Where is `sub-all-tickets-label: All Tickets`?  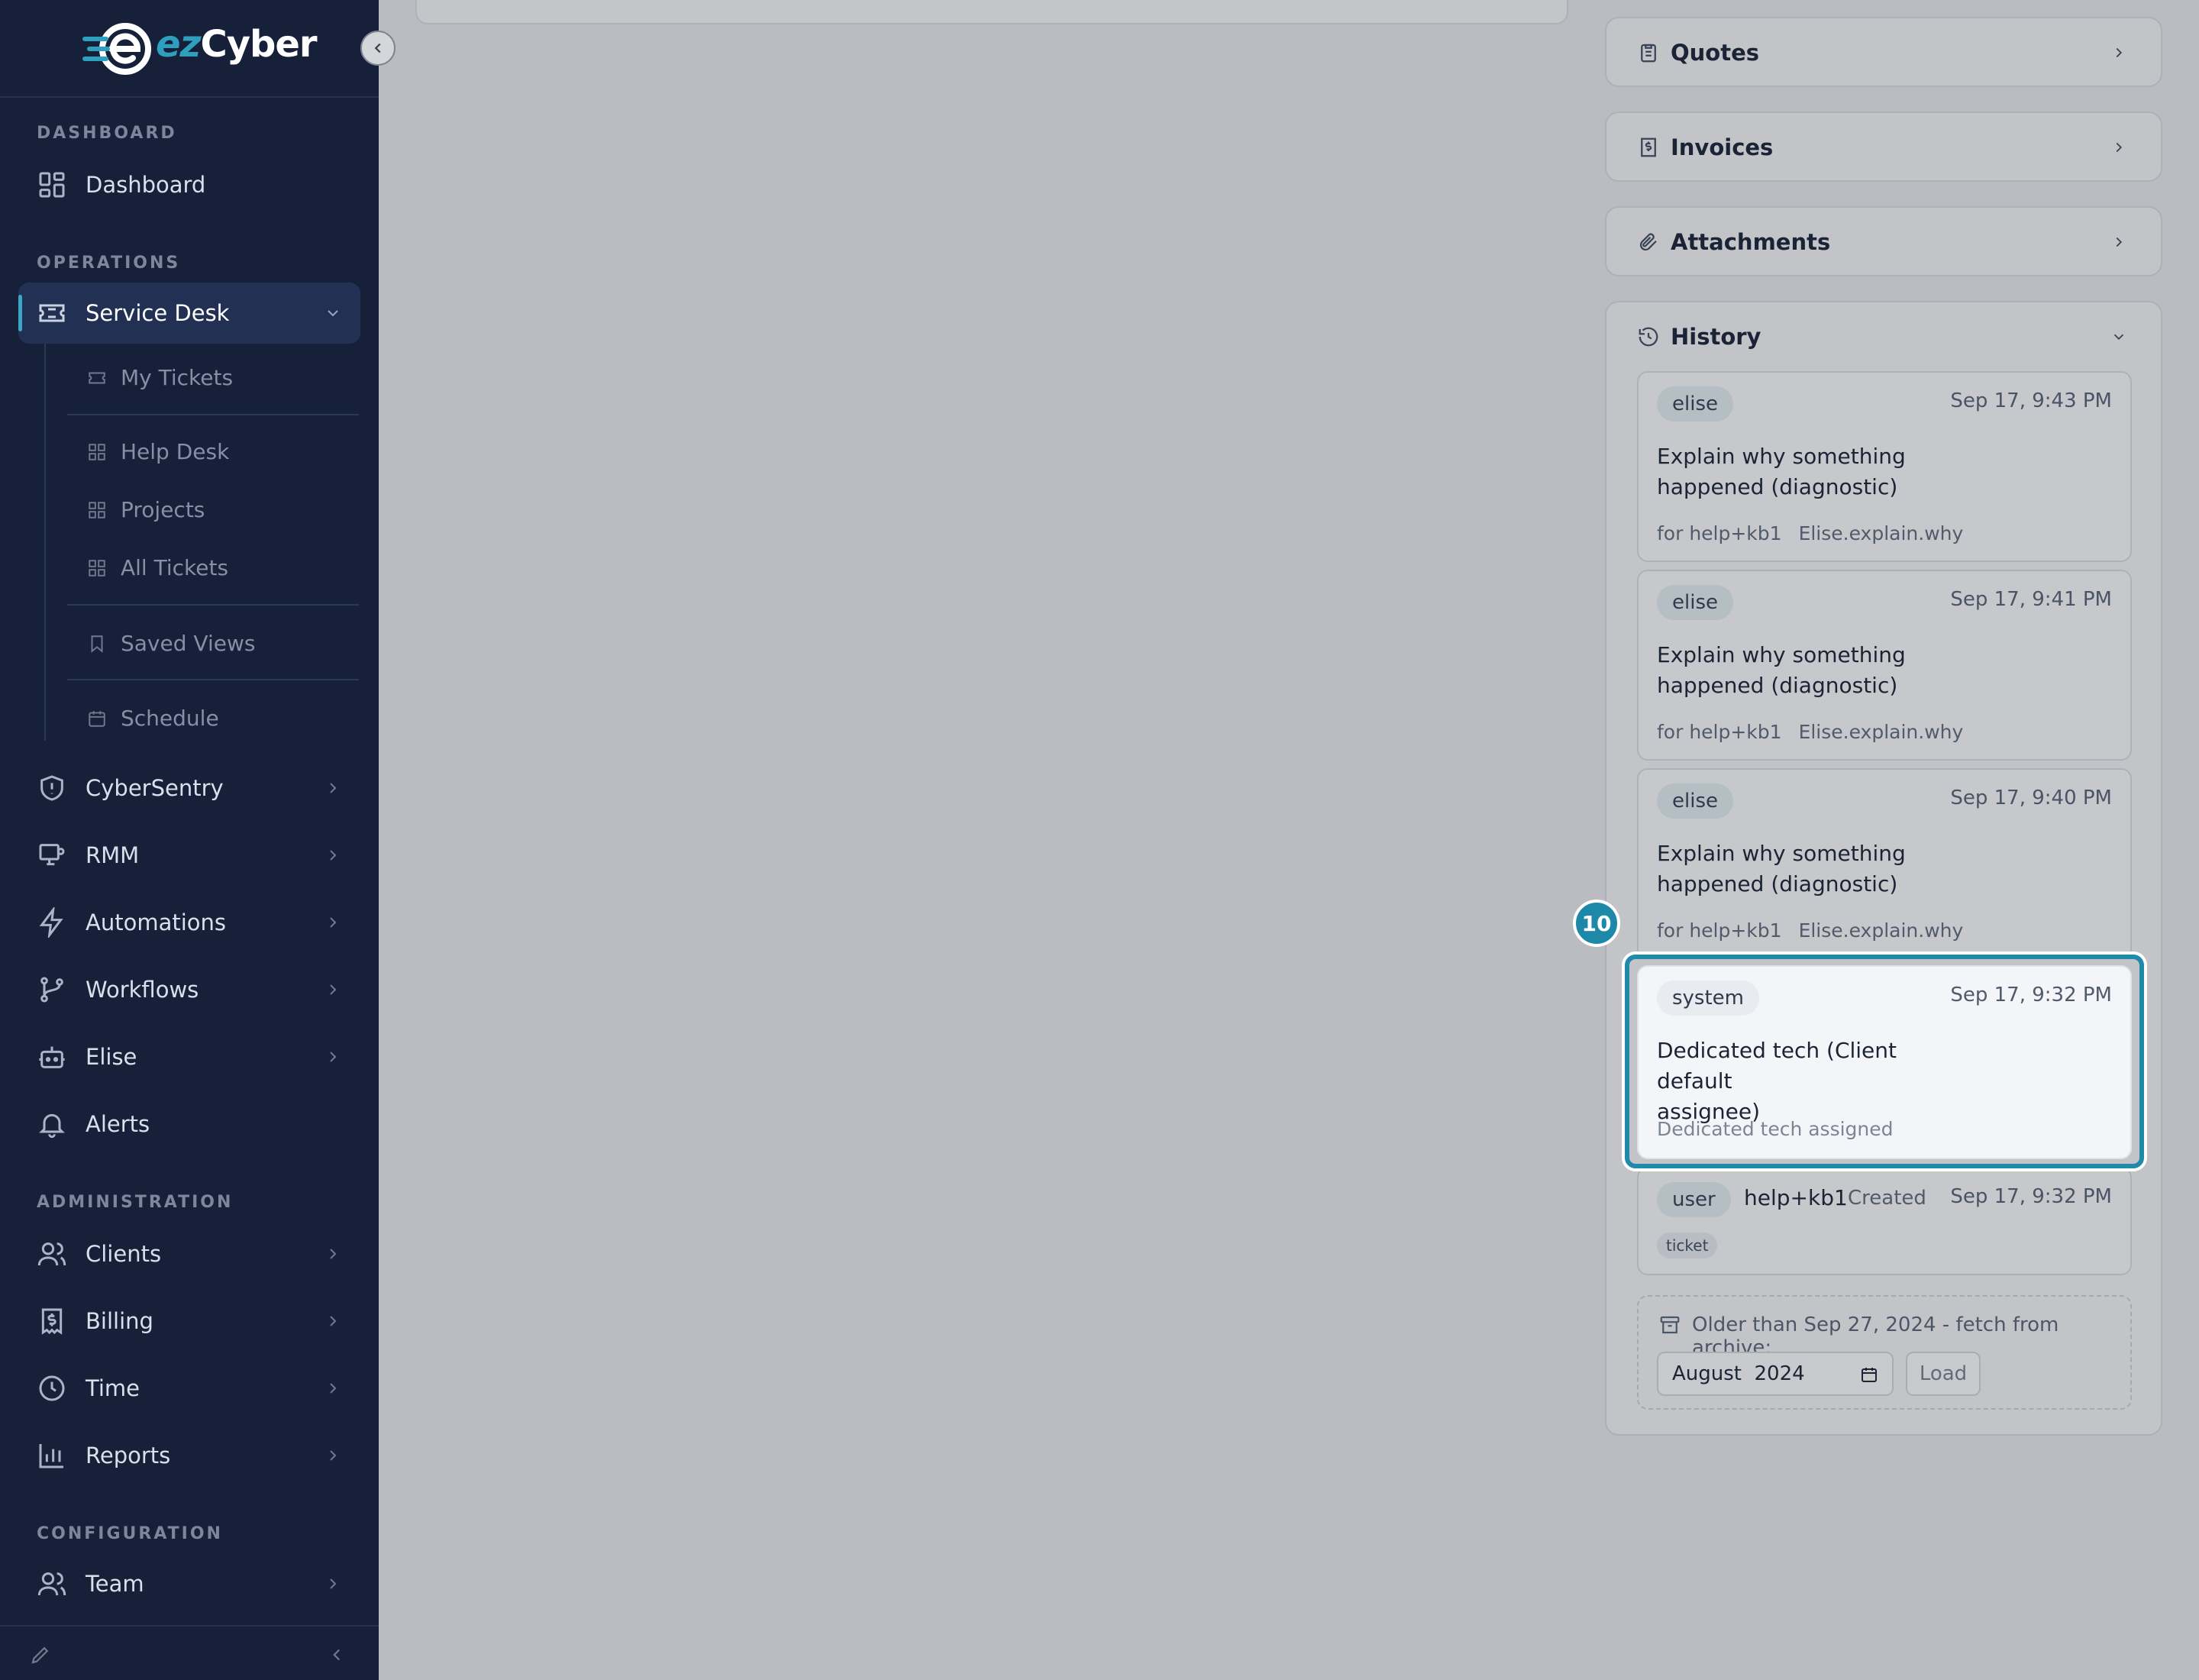
sub-all-tickets-label: All Tickets is located at coordinates (175, 567).